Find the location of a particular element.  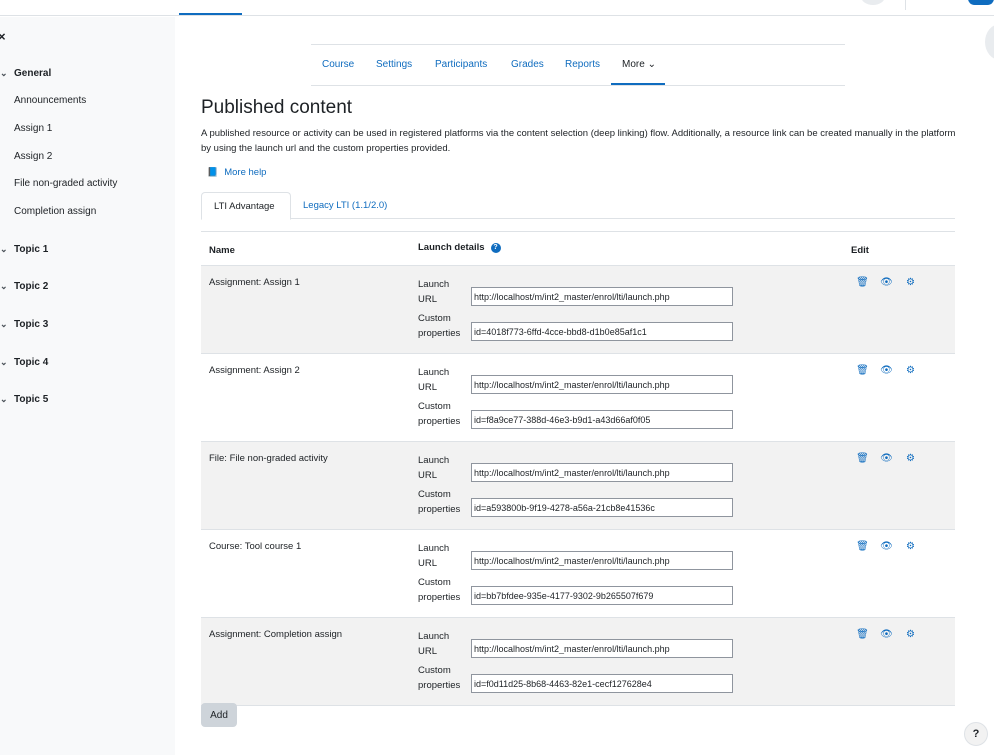

row-name: Assignment: Assign 1 is located at coordinates (254, 282).